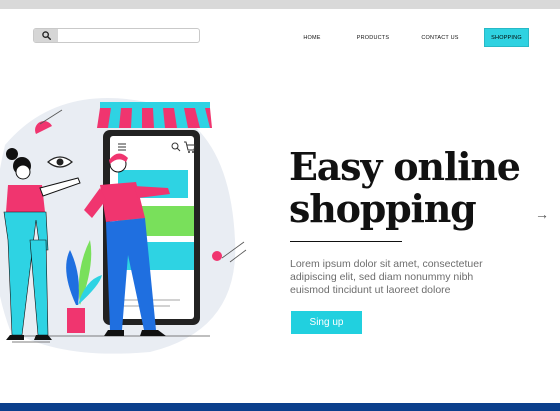 This screenshot has height=411, width=560. Describe the element at coordinates (154, 115) in the screenshot. I see `shop-awning` at that location.